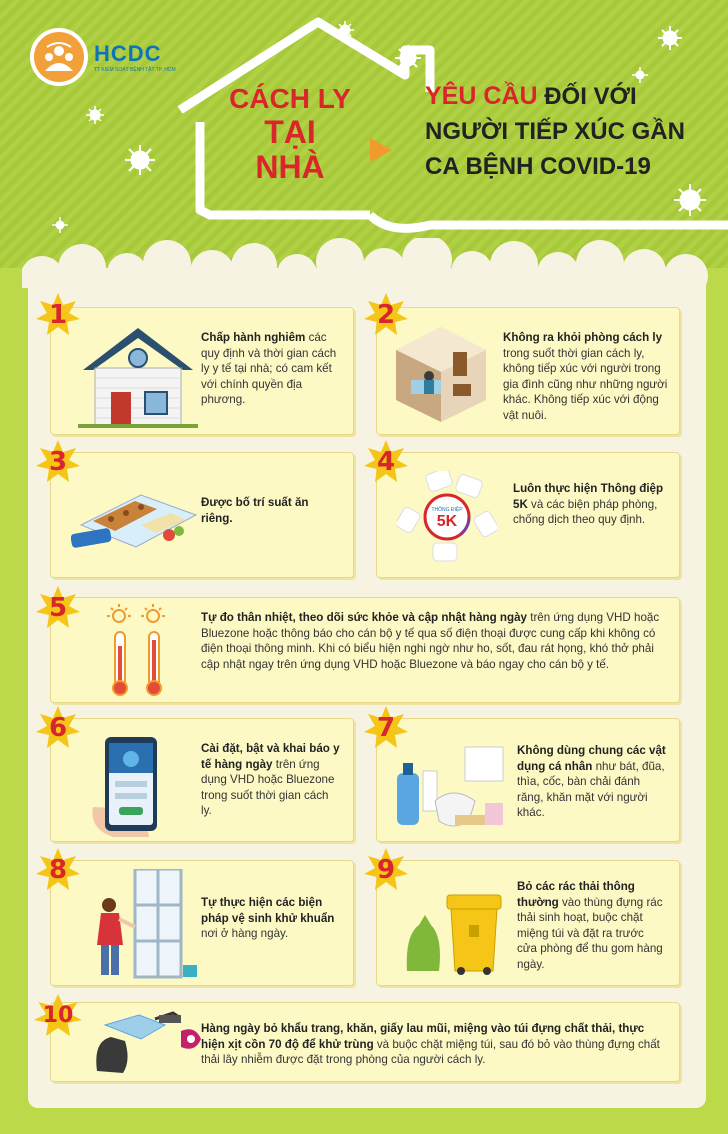 Image resolution: width=728 pixels, height=1134 pixels. What do you see at coordinates (555, 131) in the screenshot?
I see `title-right-line-2: NGƯỜI TIẾP XÚC GẦN` at bounding box center [555, 131].